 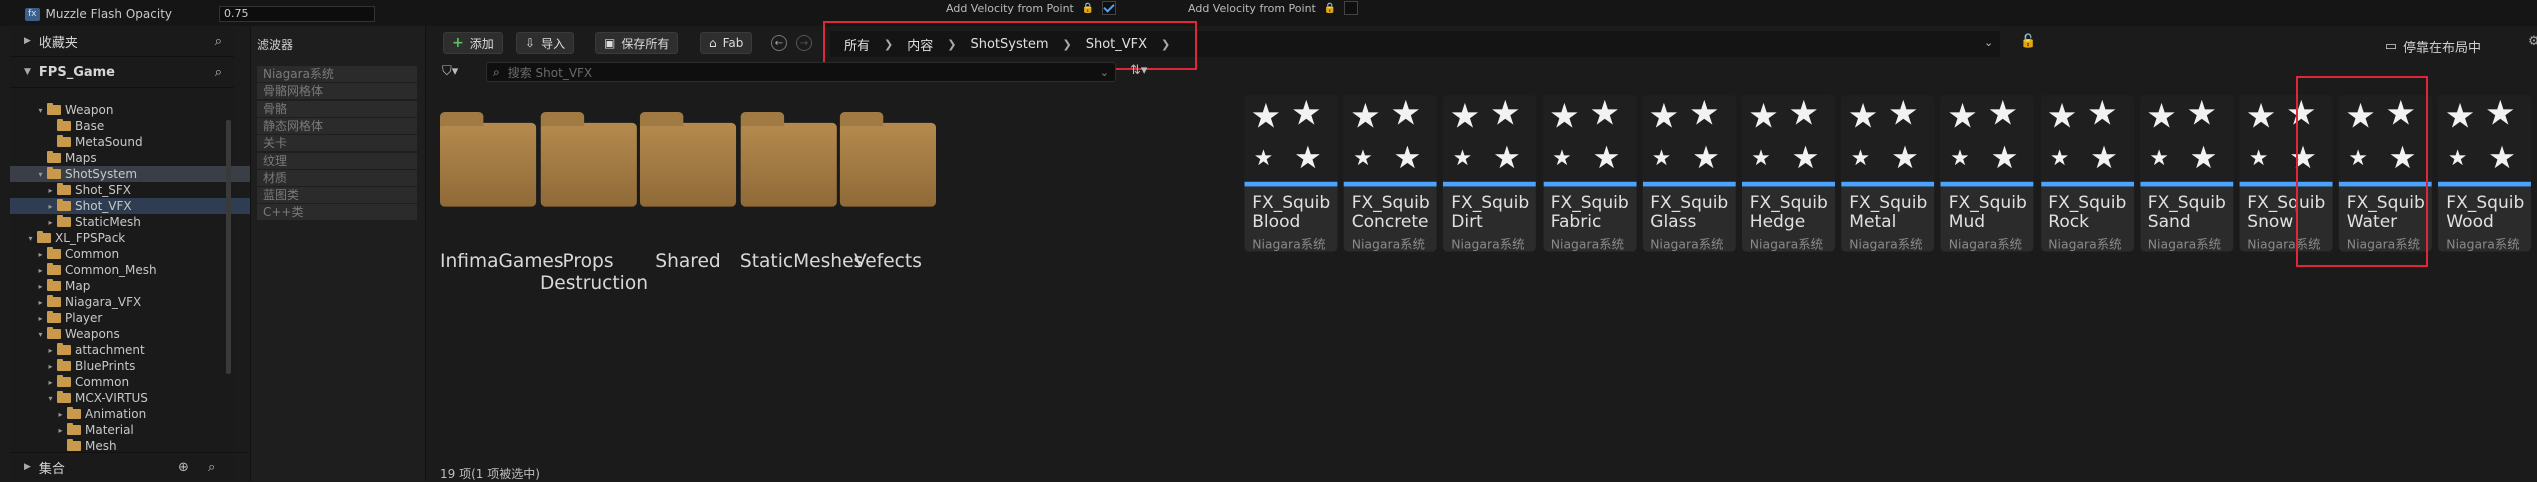 What do you see at coordinates (135, 222) in the screenshot?
I see `tree-folder-staticmesh: ▸ StaticMesh` at bounding box center [135, 222].